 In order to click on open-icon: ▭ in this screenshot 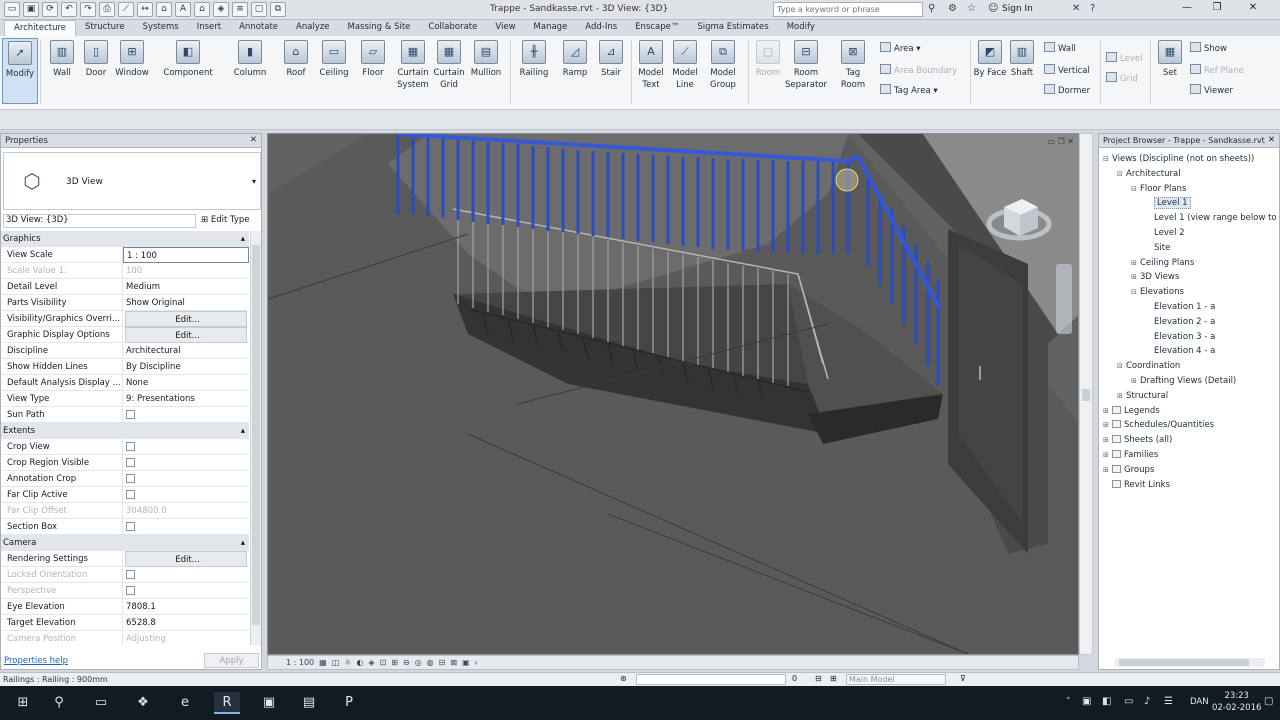, I will do `click(12, 9)`.